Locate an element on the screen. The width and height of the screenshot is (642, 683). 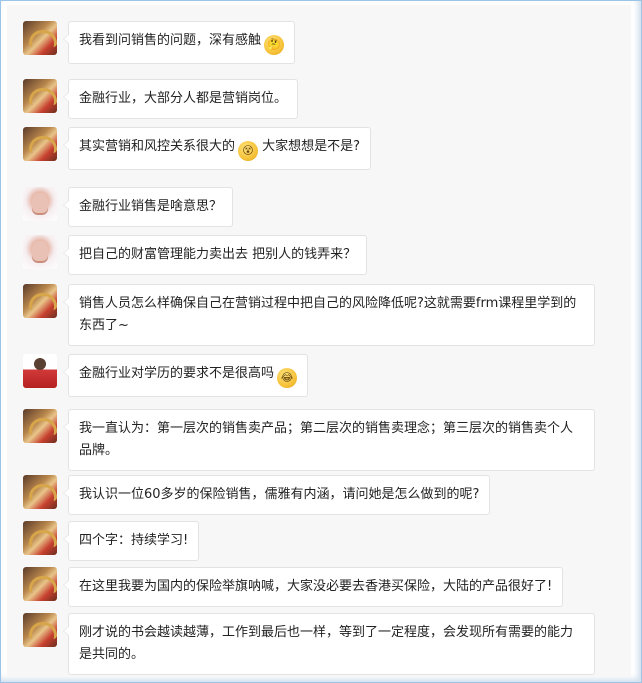
message-bubble: 我看到问销售的问题，深有感触 🤔 is located at coordinates (179, 42).